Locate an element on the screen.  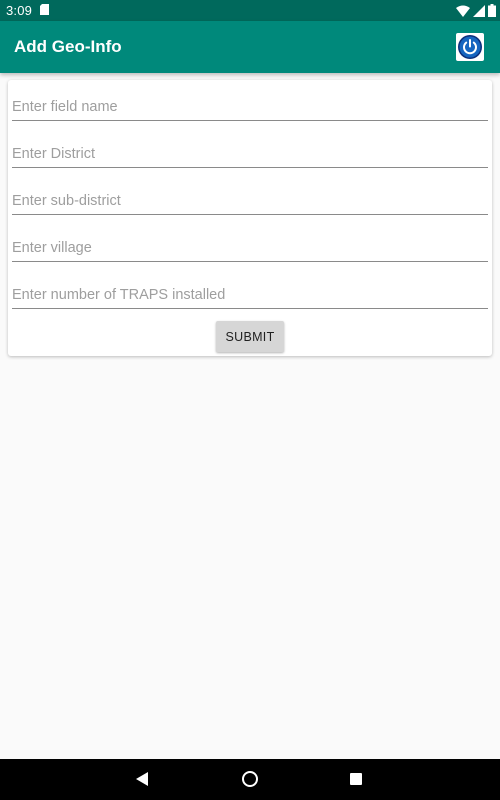
page-title: Add Geo-Info is located at coordinates (68, 46).